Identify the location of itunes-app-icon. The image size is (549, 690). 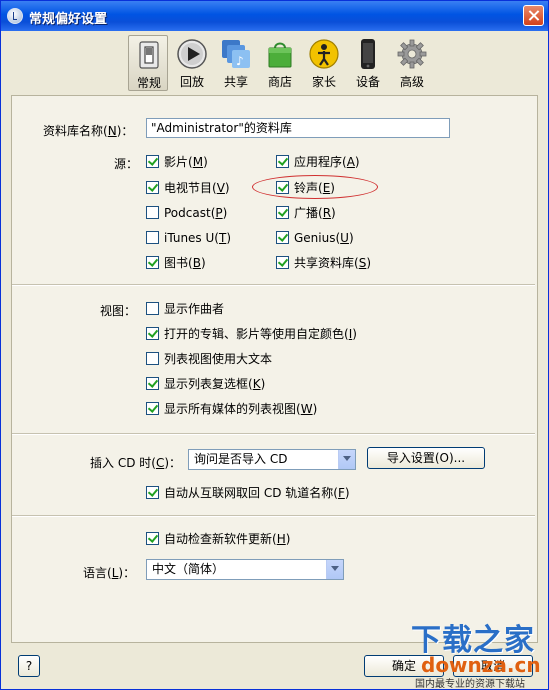
(15, 16).